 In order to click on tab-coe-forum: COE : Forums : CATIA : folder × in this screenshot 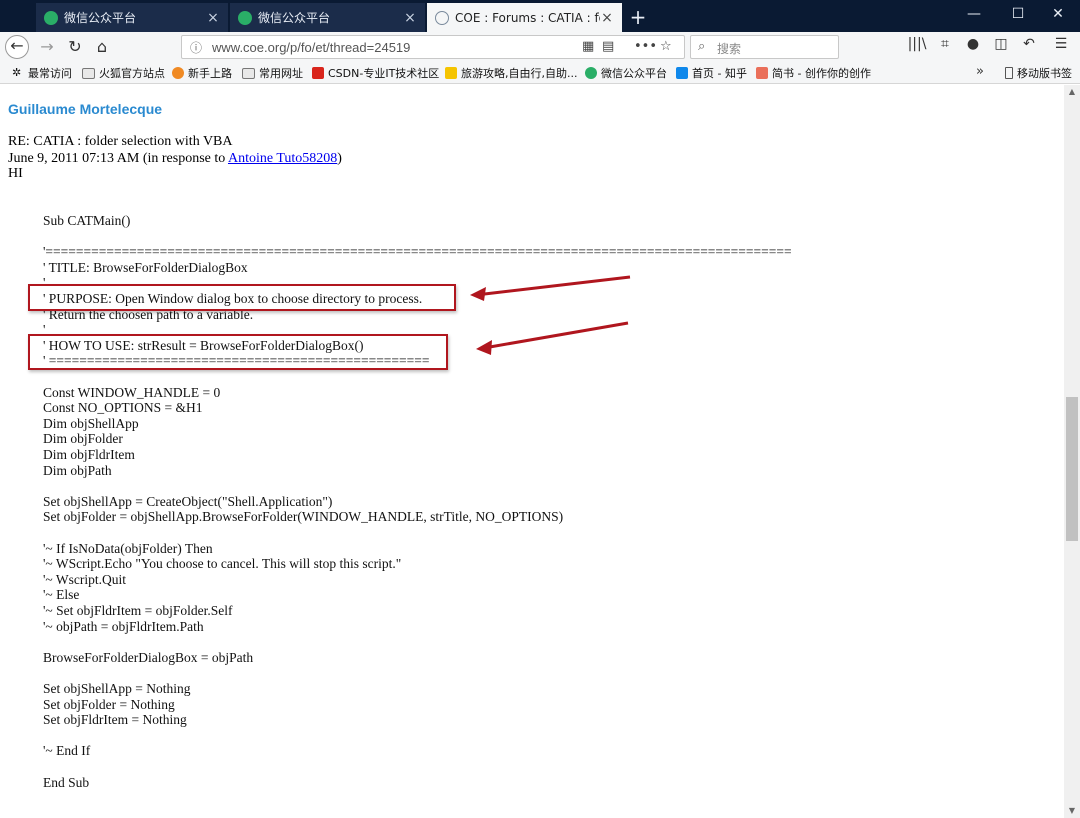, I will do `click(525, 17)`.